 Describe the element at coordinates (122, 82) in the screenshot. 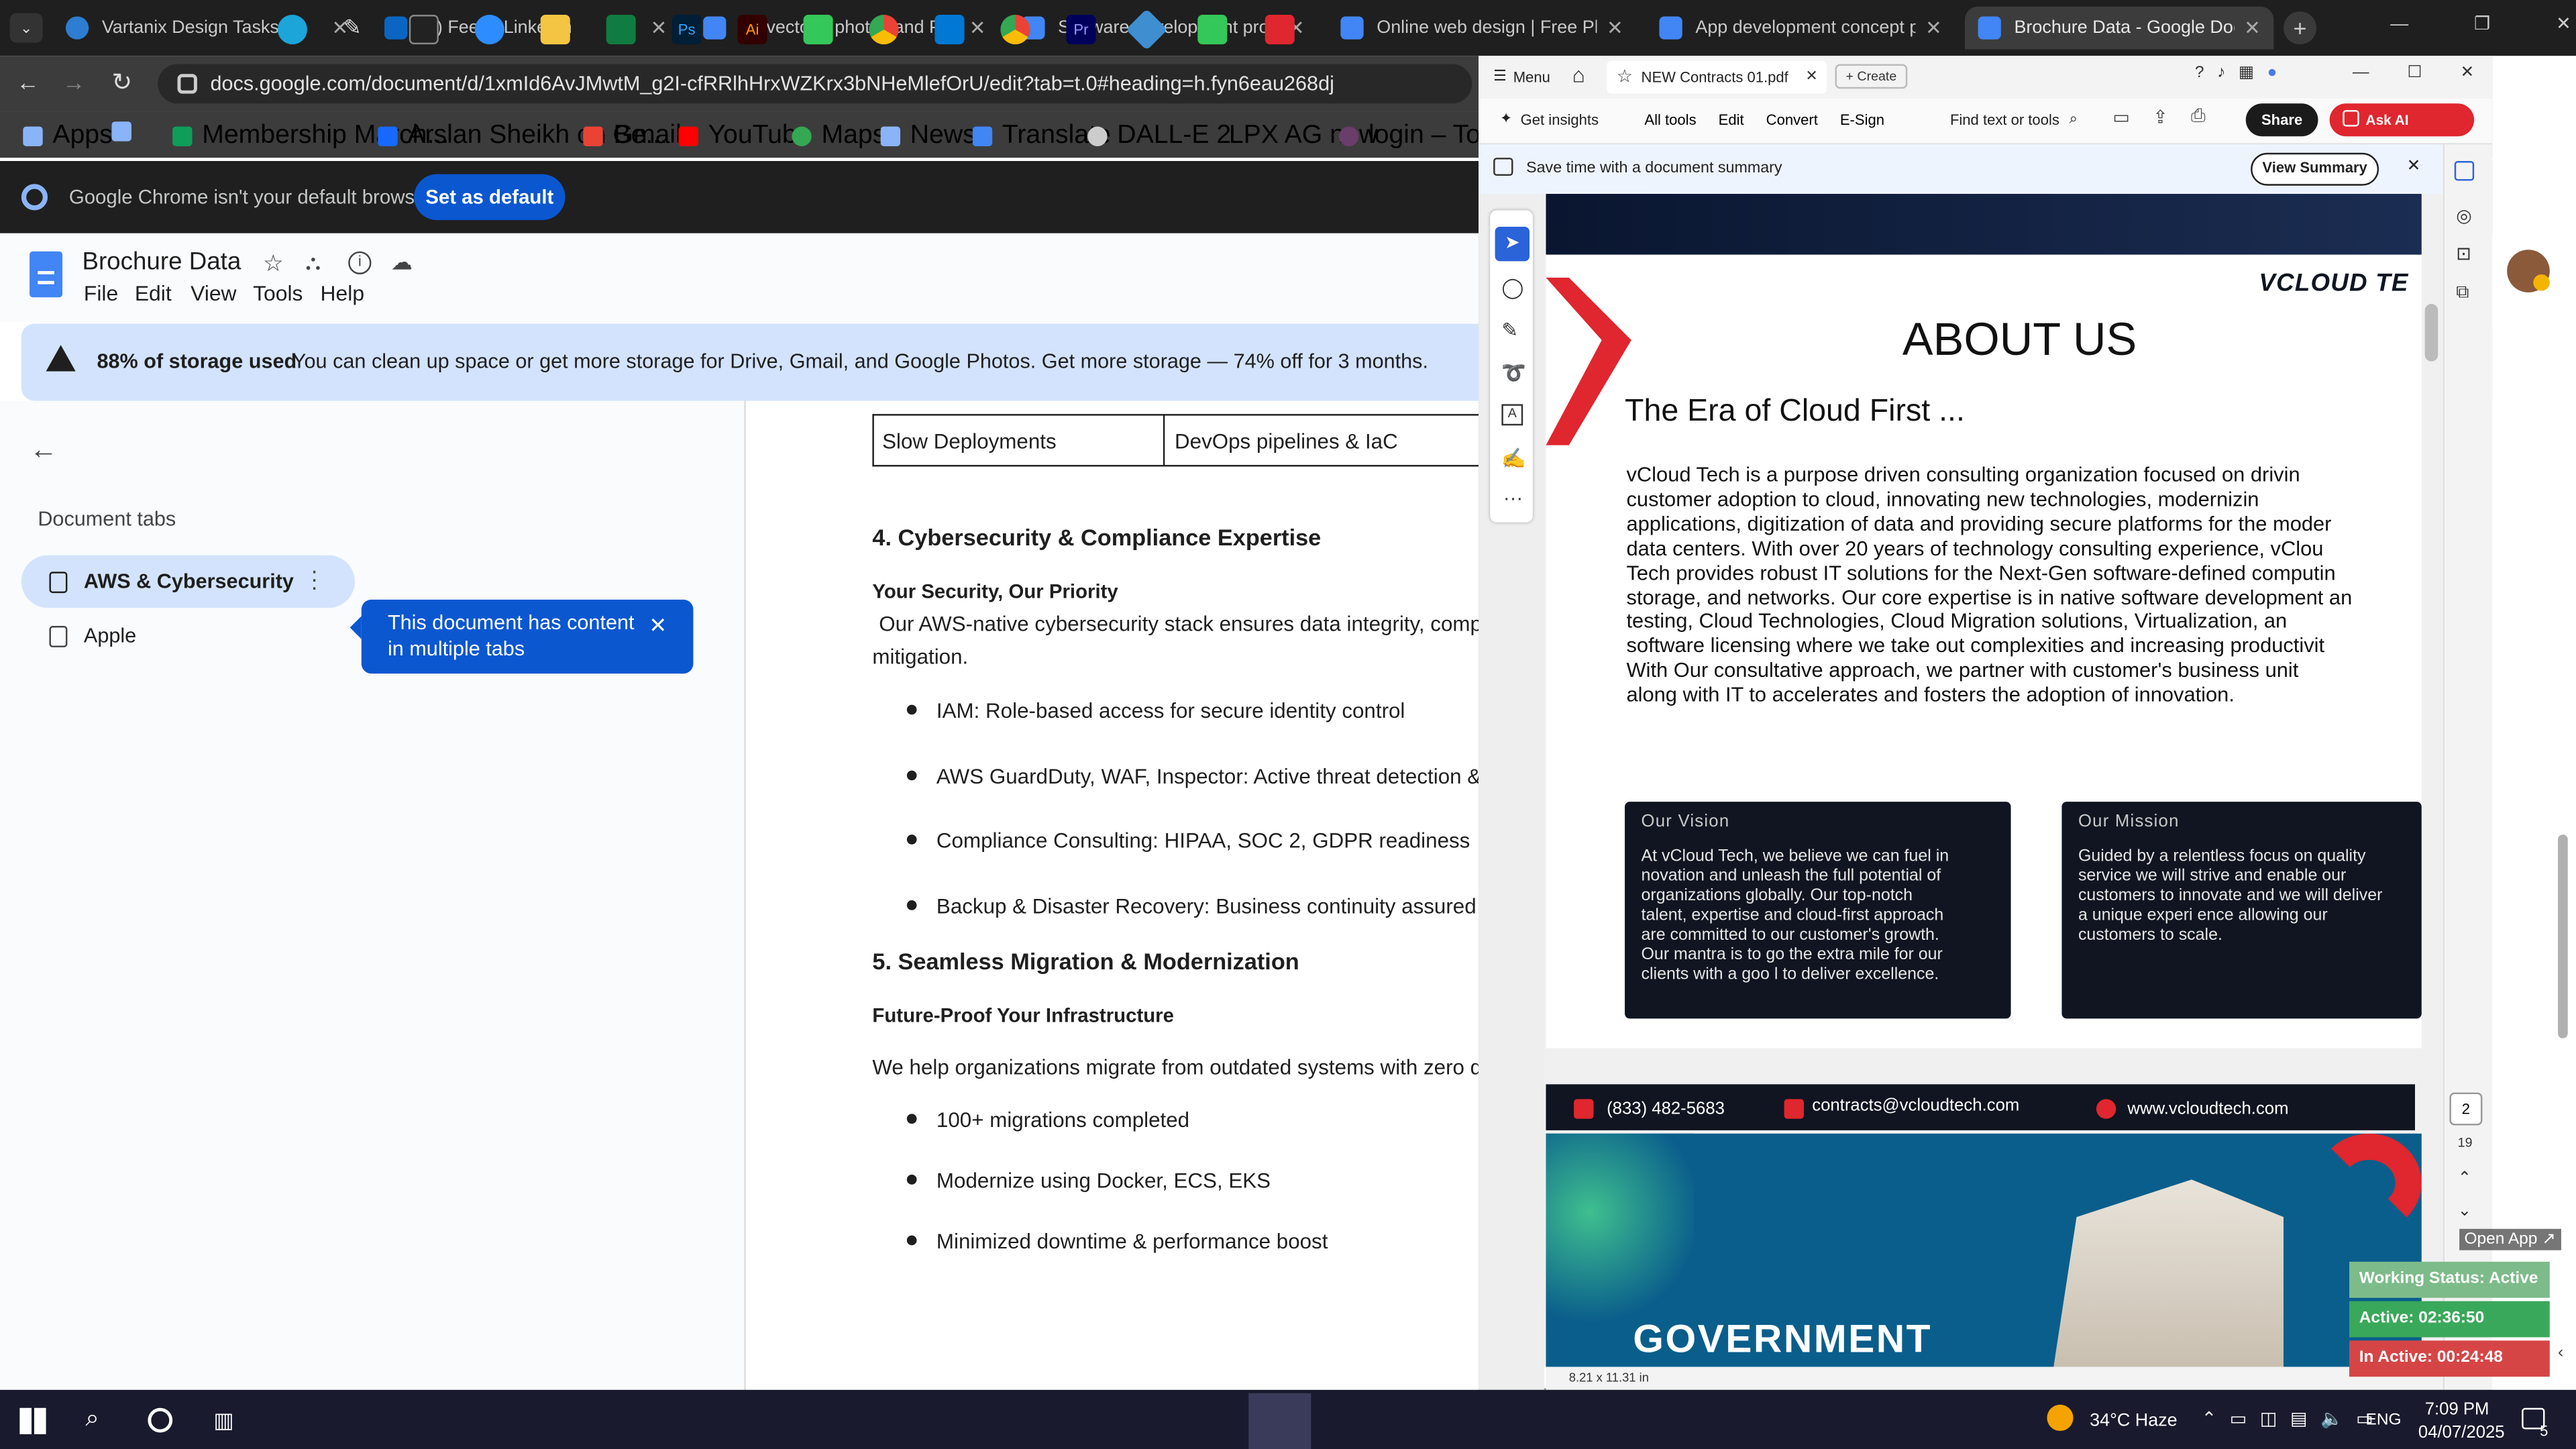

I see `reload-icon: ↻` at that location.